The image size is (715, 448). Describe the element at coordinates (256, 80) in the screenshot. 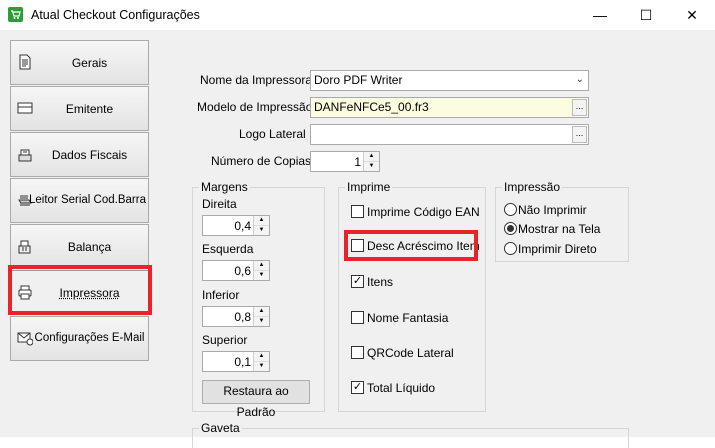

I see `printer-name-label: Nome da Impressora` at that location.